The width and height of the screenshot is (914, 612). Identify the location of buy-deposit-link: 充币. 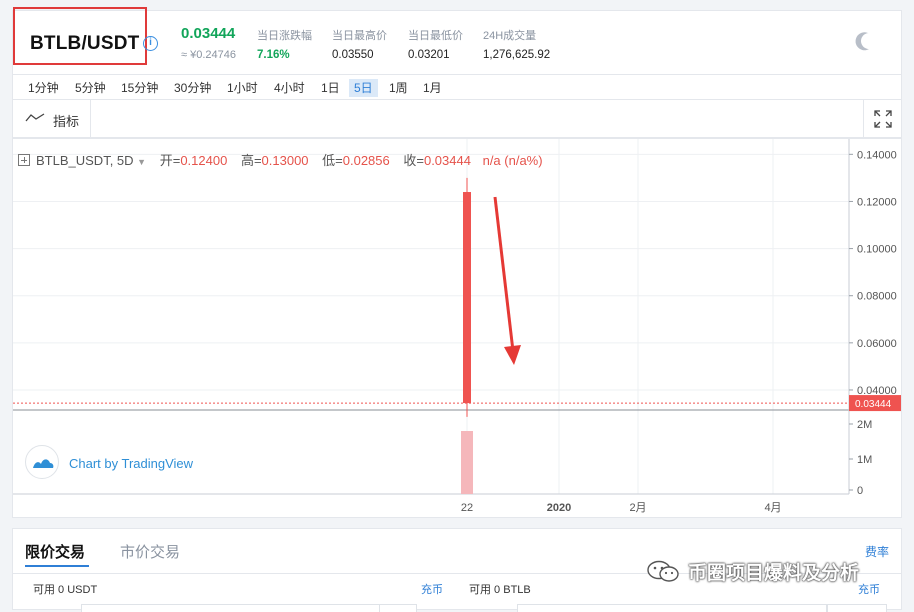
(432, 589).